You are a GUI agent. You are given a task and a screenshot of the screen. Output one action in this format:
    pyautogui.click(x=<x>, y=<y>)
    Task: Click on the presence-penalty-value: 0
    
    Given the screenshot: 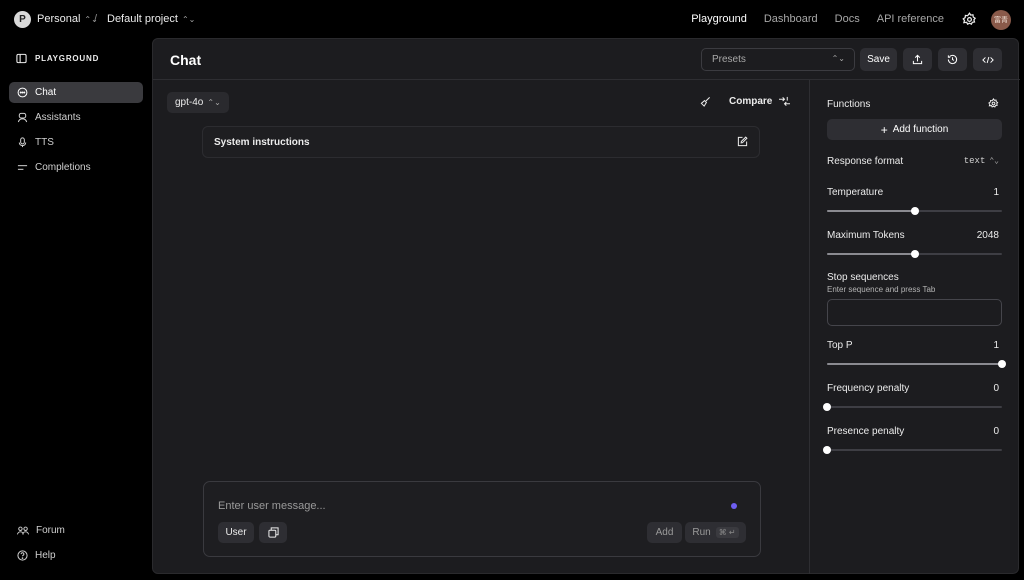 What is the action you would take?
    pyautogui.click(x=996, y=431)
    